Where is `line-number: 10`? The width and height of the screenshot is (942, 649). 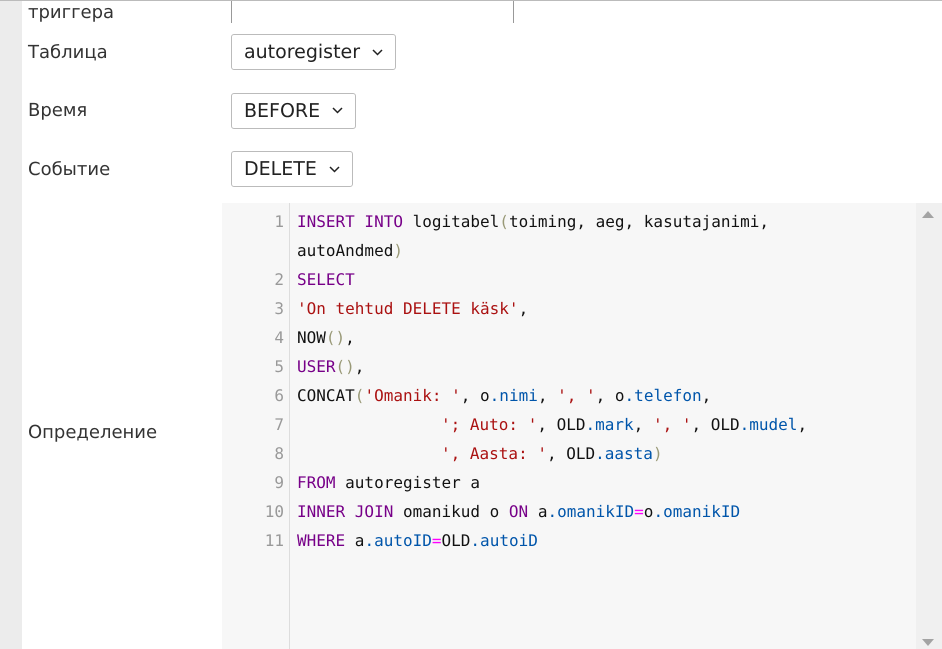
line-number: 10 is located at coordinates (274, 512).